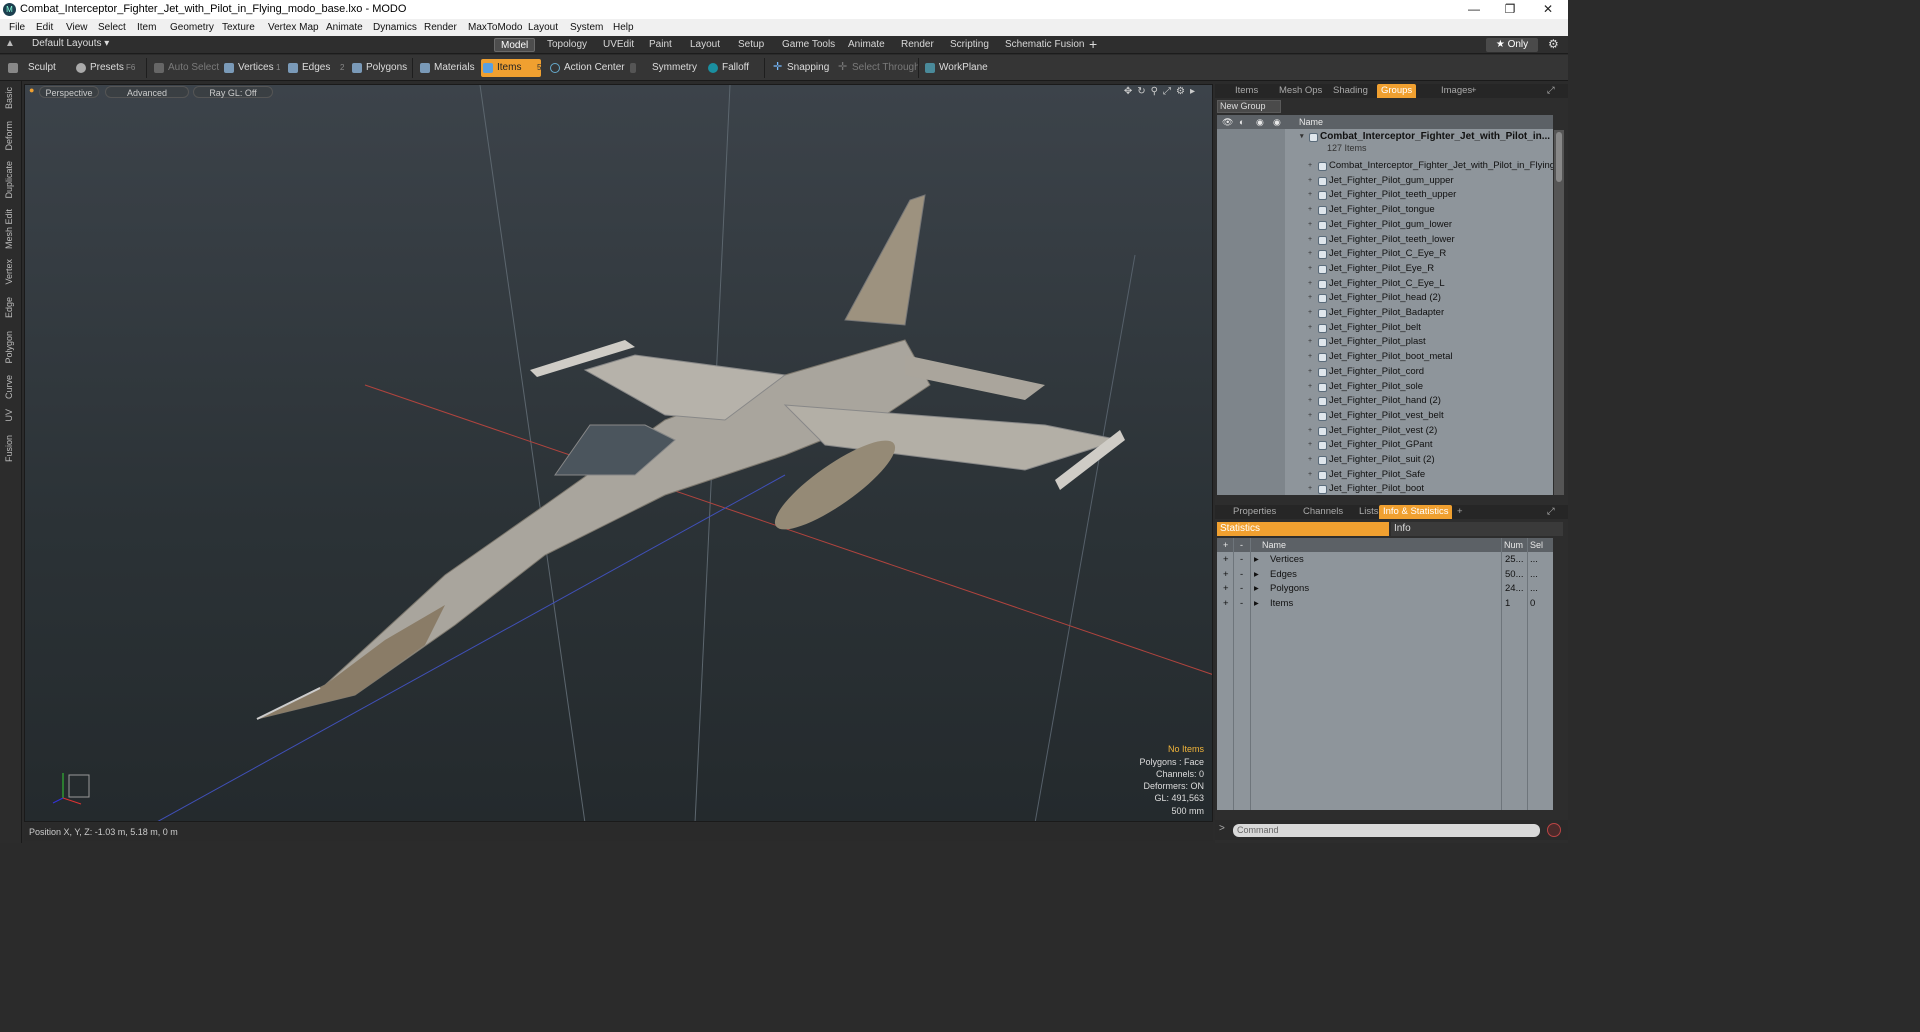 Image resolution: width=1920 pixels, height=1032 pixels. I want to click on command-input: Command, so click(1386, 830).